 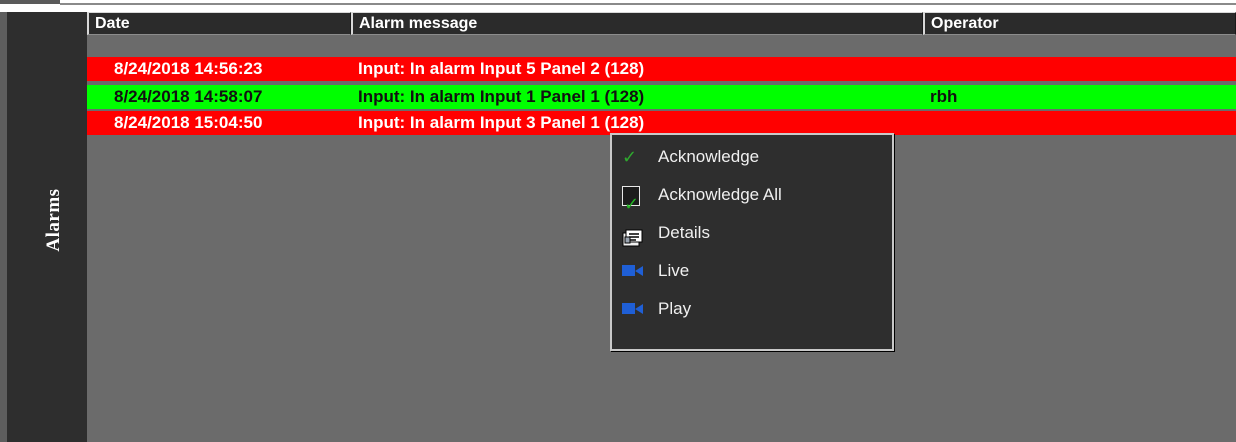 What do you see at coordinates (188, 122) in the screenshot?
I see `alarm-date: 8/24/2018 15:04:50` at bounding box center [188, 122].